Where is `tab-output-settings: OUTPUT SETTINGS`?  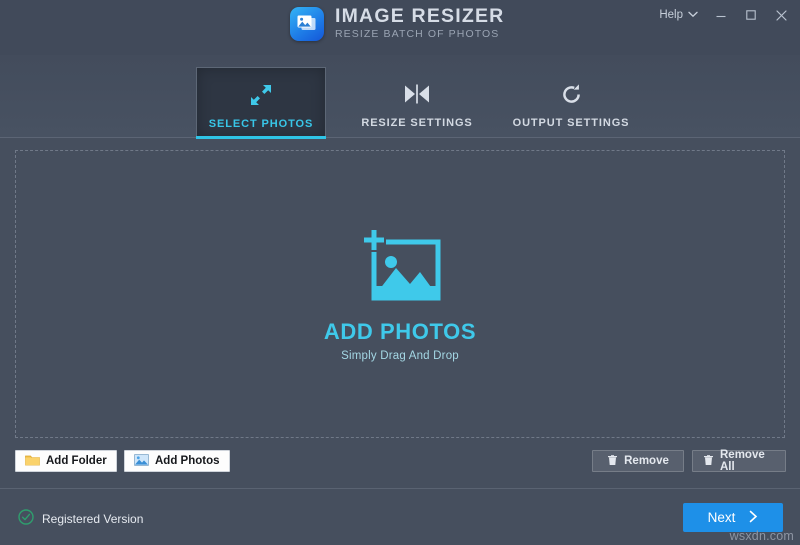 tab-output-settings: OUTPUT SETTINGS is located at coordinates (571, 102).